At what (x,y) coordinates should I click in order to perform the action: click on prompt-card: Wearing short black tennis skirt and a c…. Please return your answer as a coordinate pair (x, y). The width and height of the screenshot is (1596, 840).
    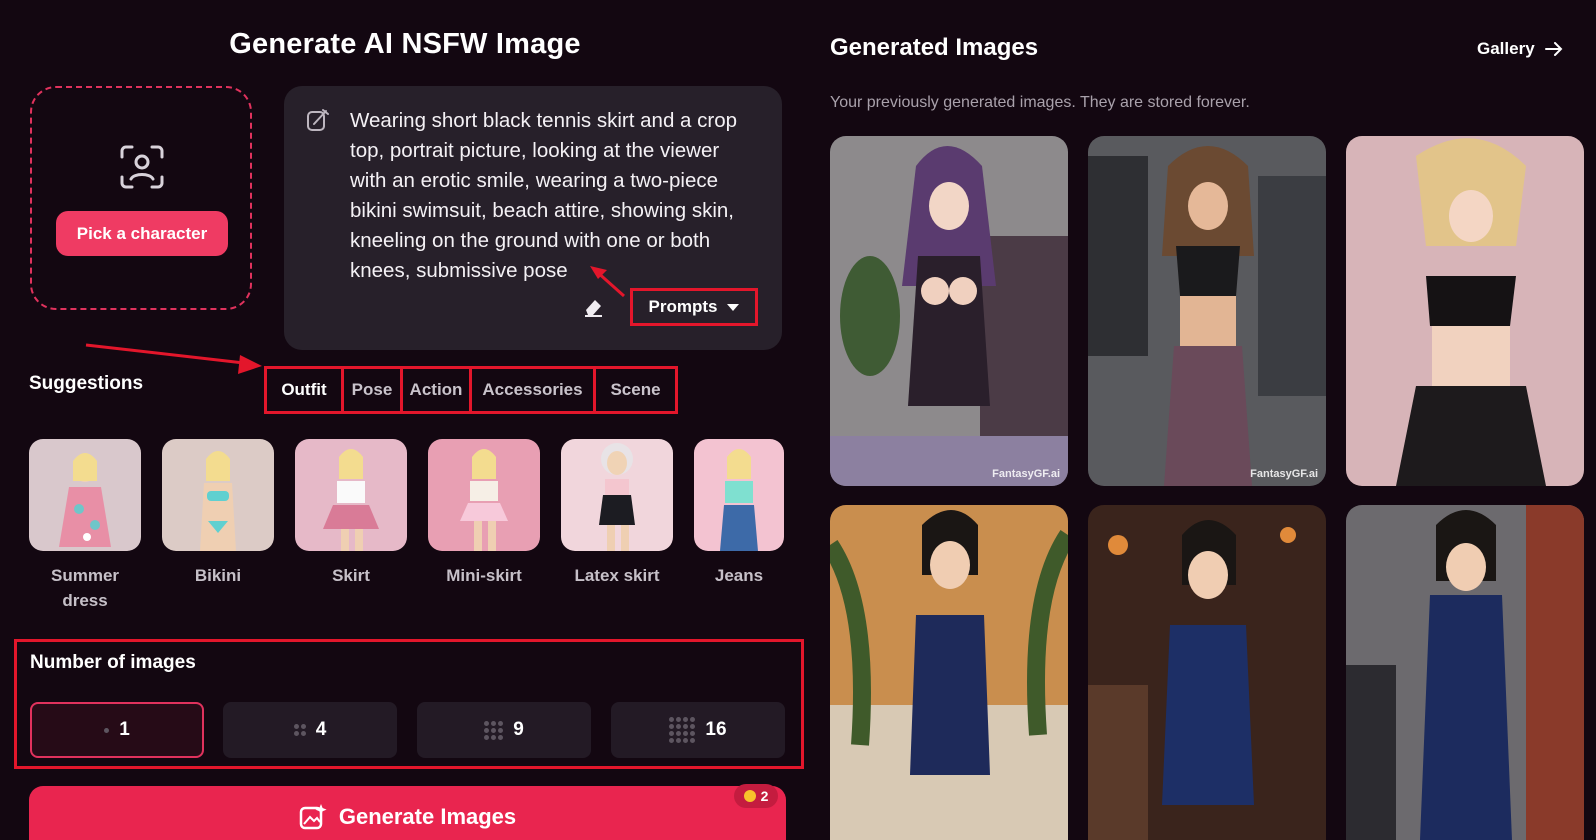
    Looking at the image, I should click on (533, 218).